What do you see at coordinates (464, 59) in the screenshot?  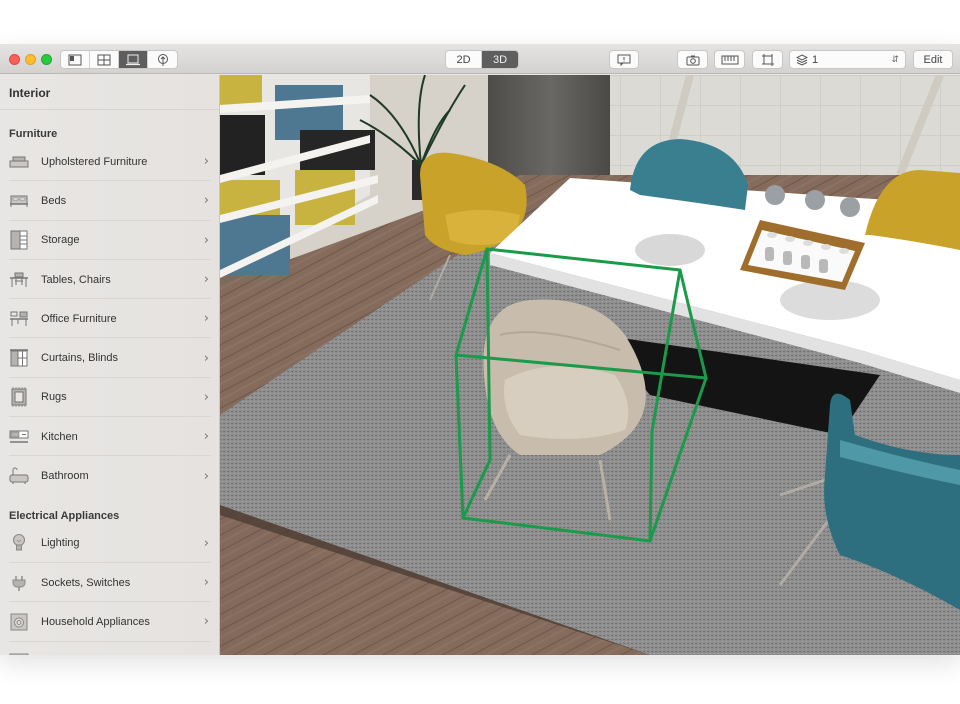 I see `tab-2d: 2D` at bounding box center [464, 59].